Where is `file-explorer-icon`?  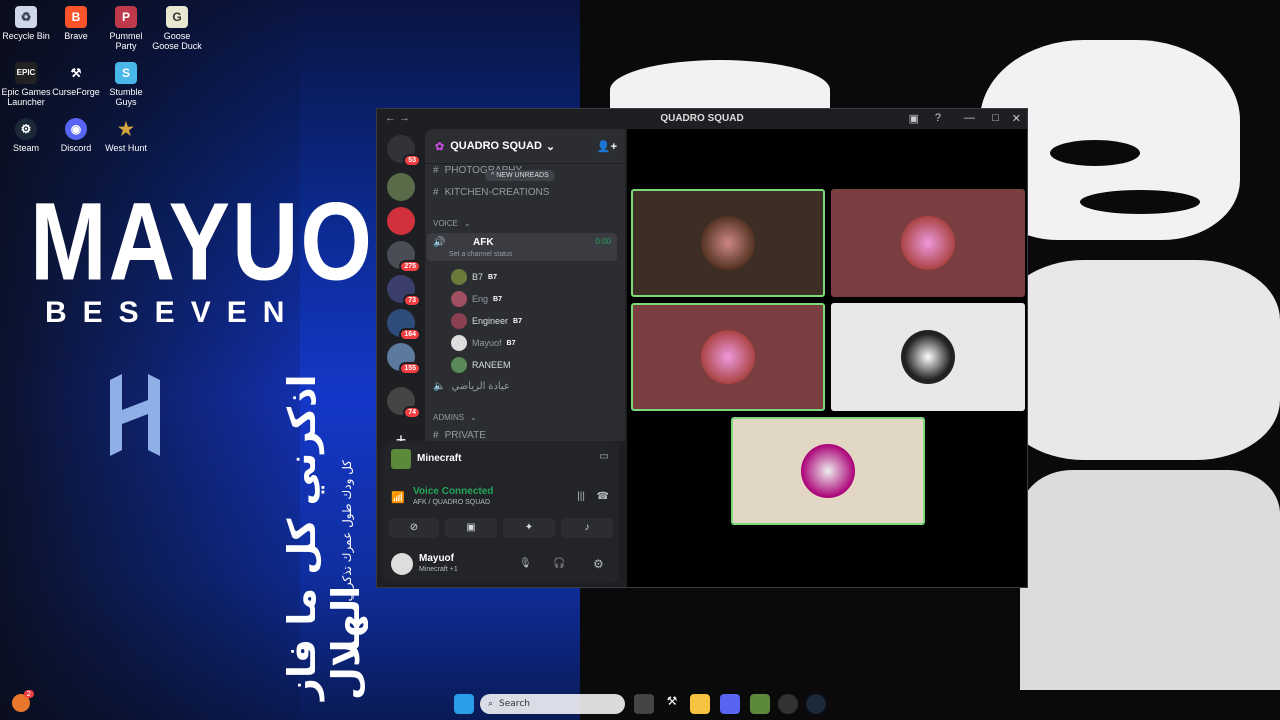
file-explorer-icon is located at coordinates (700, 704).